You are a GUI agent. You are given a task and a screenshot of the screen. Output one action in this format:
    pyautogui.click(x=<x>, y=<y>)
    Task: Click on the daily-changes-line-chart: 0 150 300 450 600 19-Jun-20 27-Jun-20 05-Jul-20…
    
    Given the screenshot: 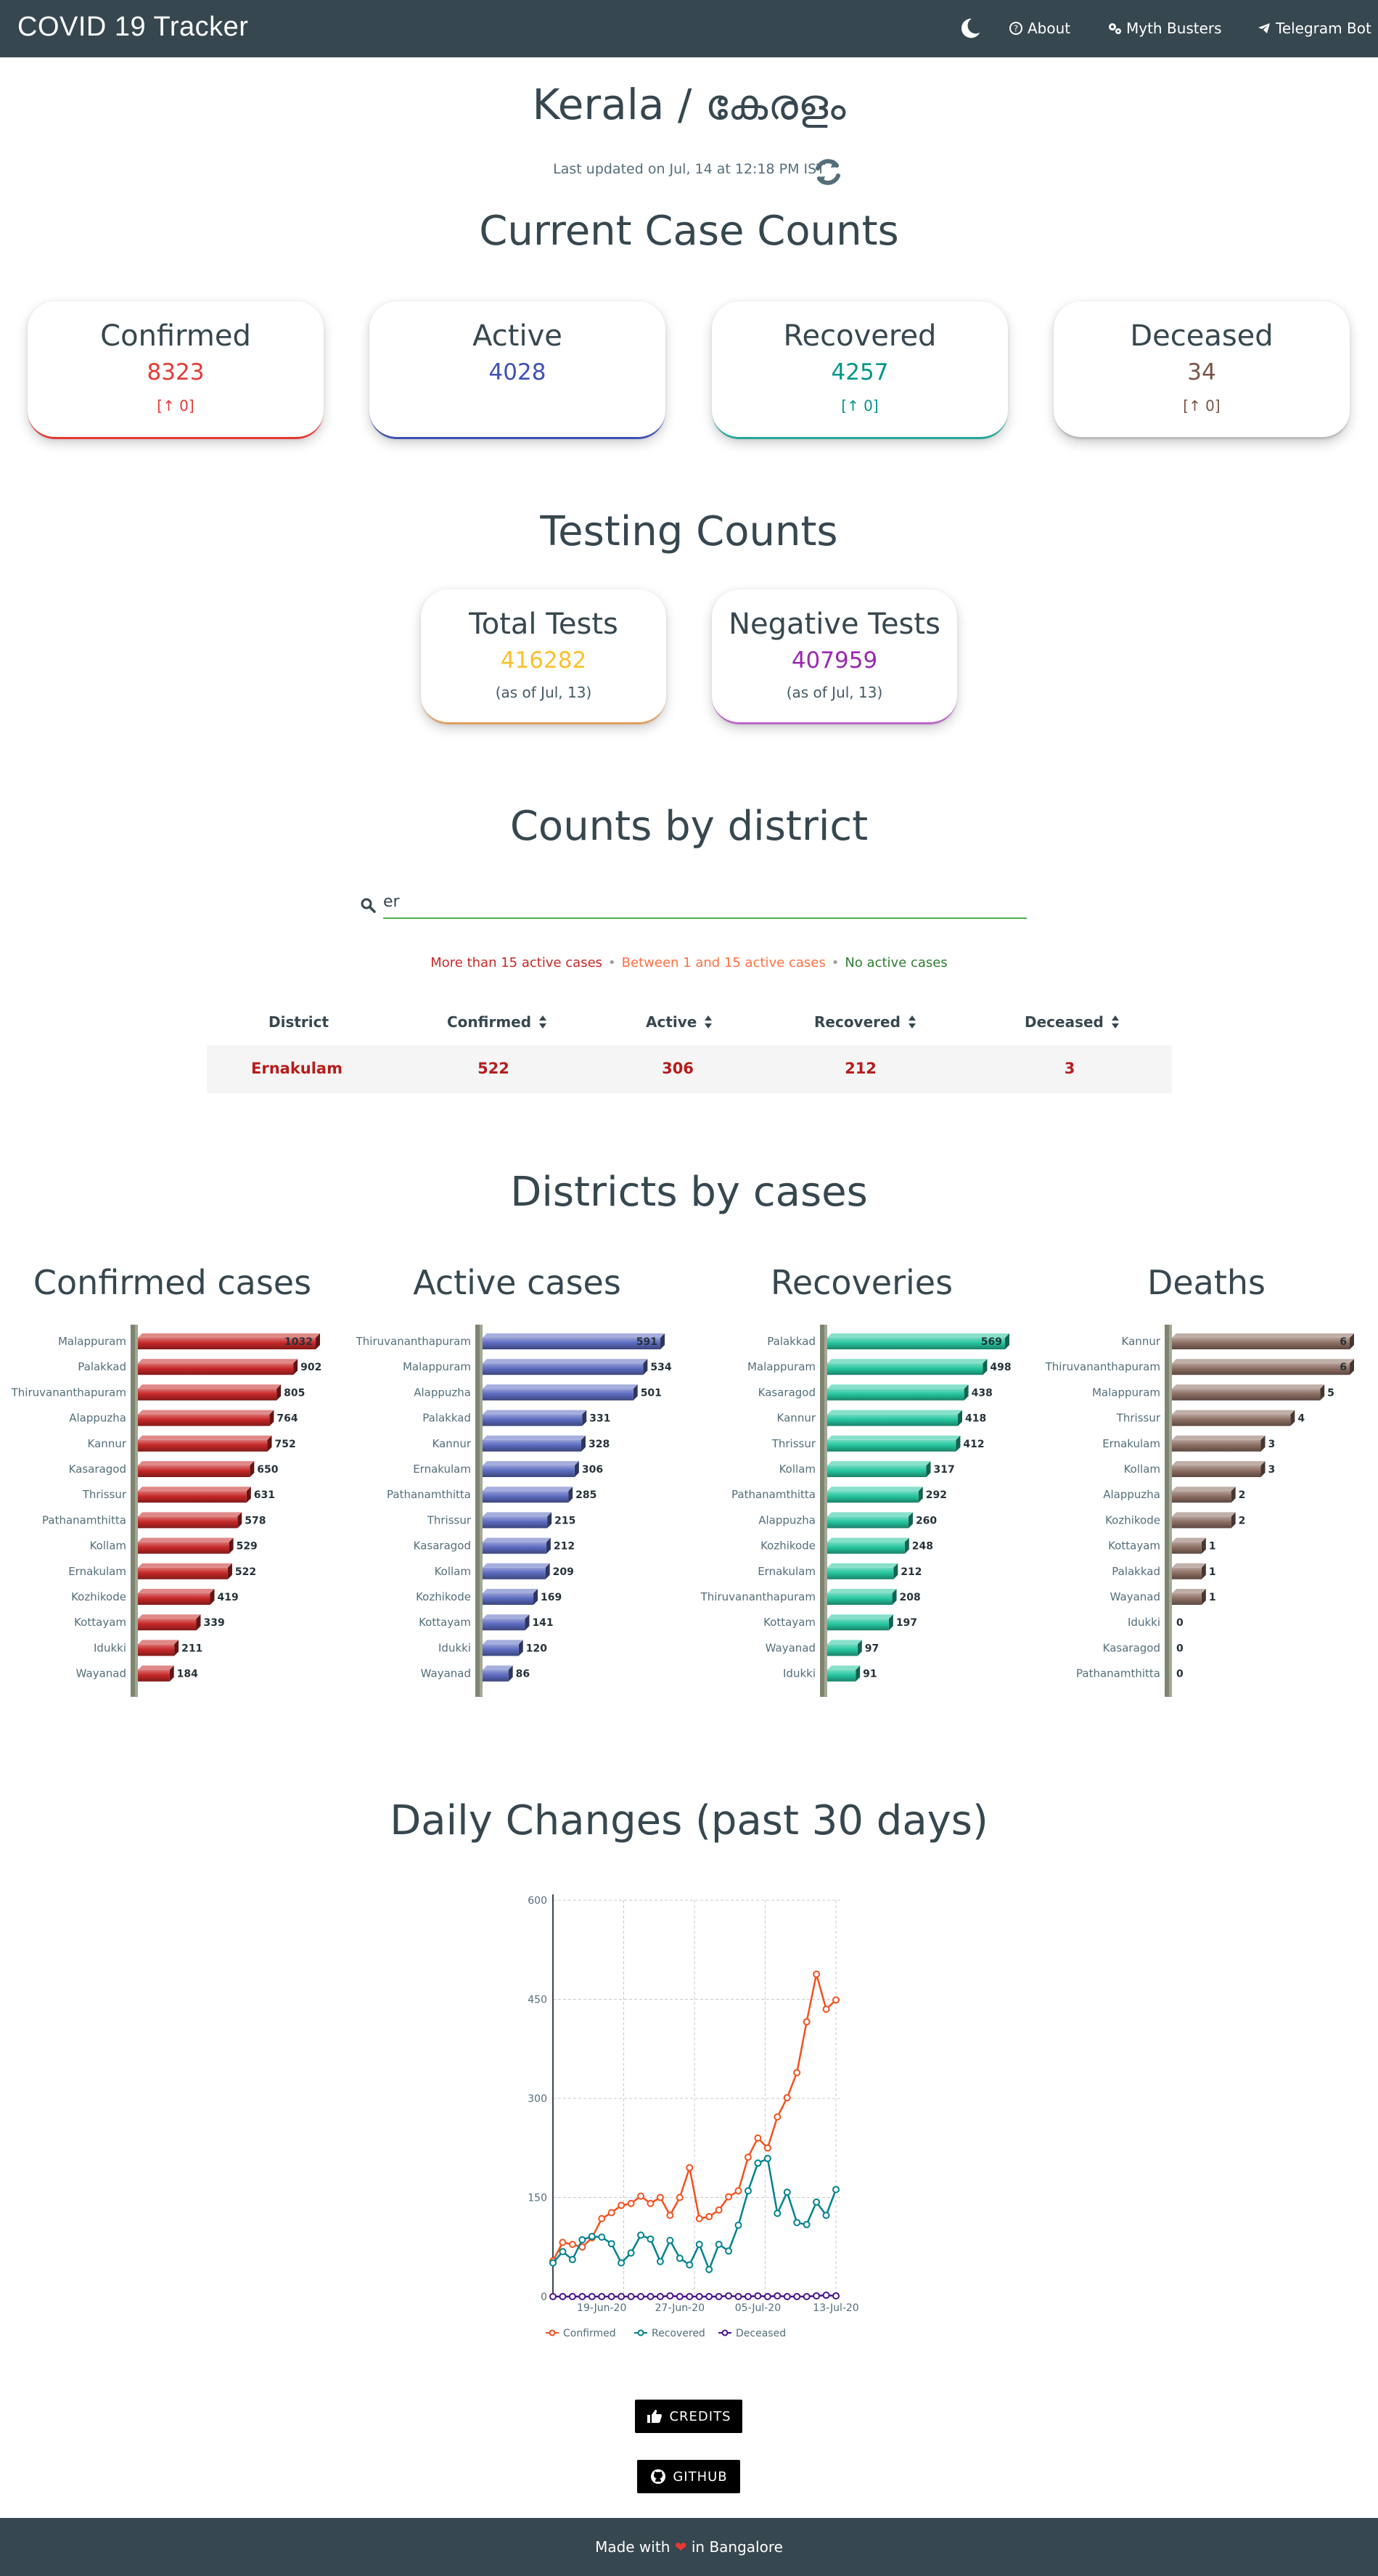 What is the action you would take?
    pyautogui.click(x=694, y=2117)
    